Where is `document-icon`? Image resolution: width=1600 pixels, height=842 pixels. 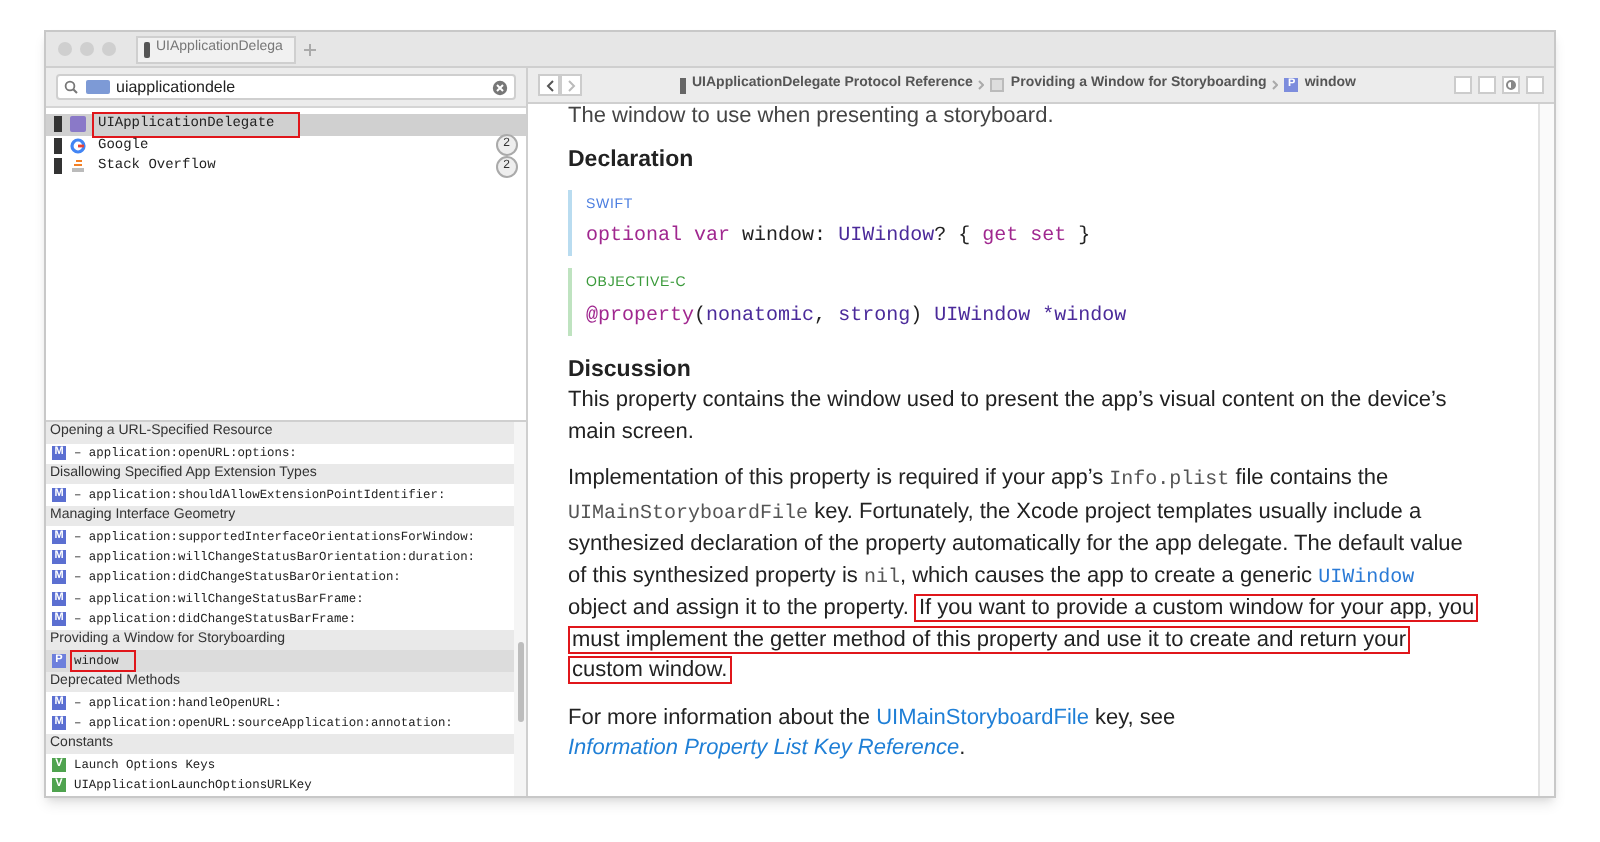
document-icon is located at coordinates (997, 85).